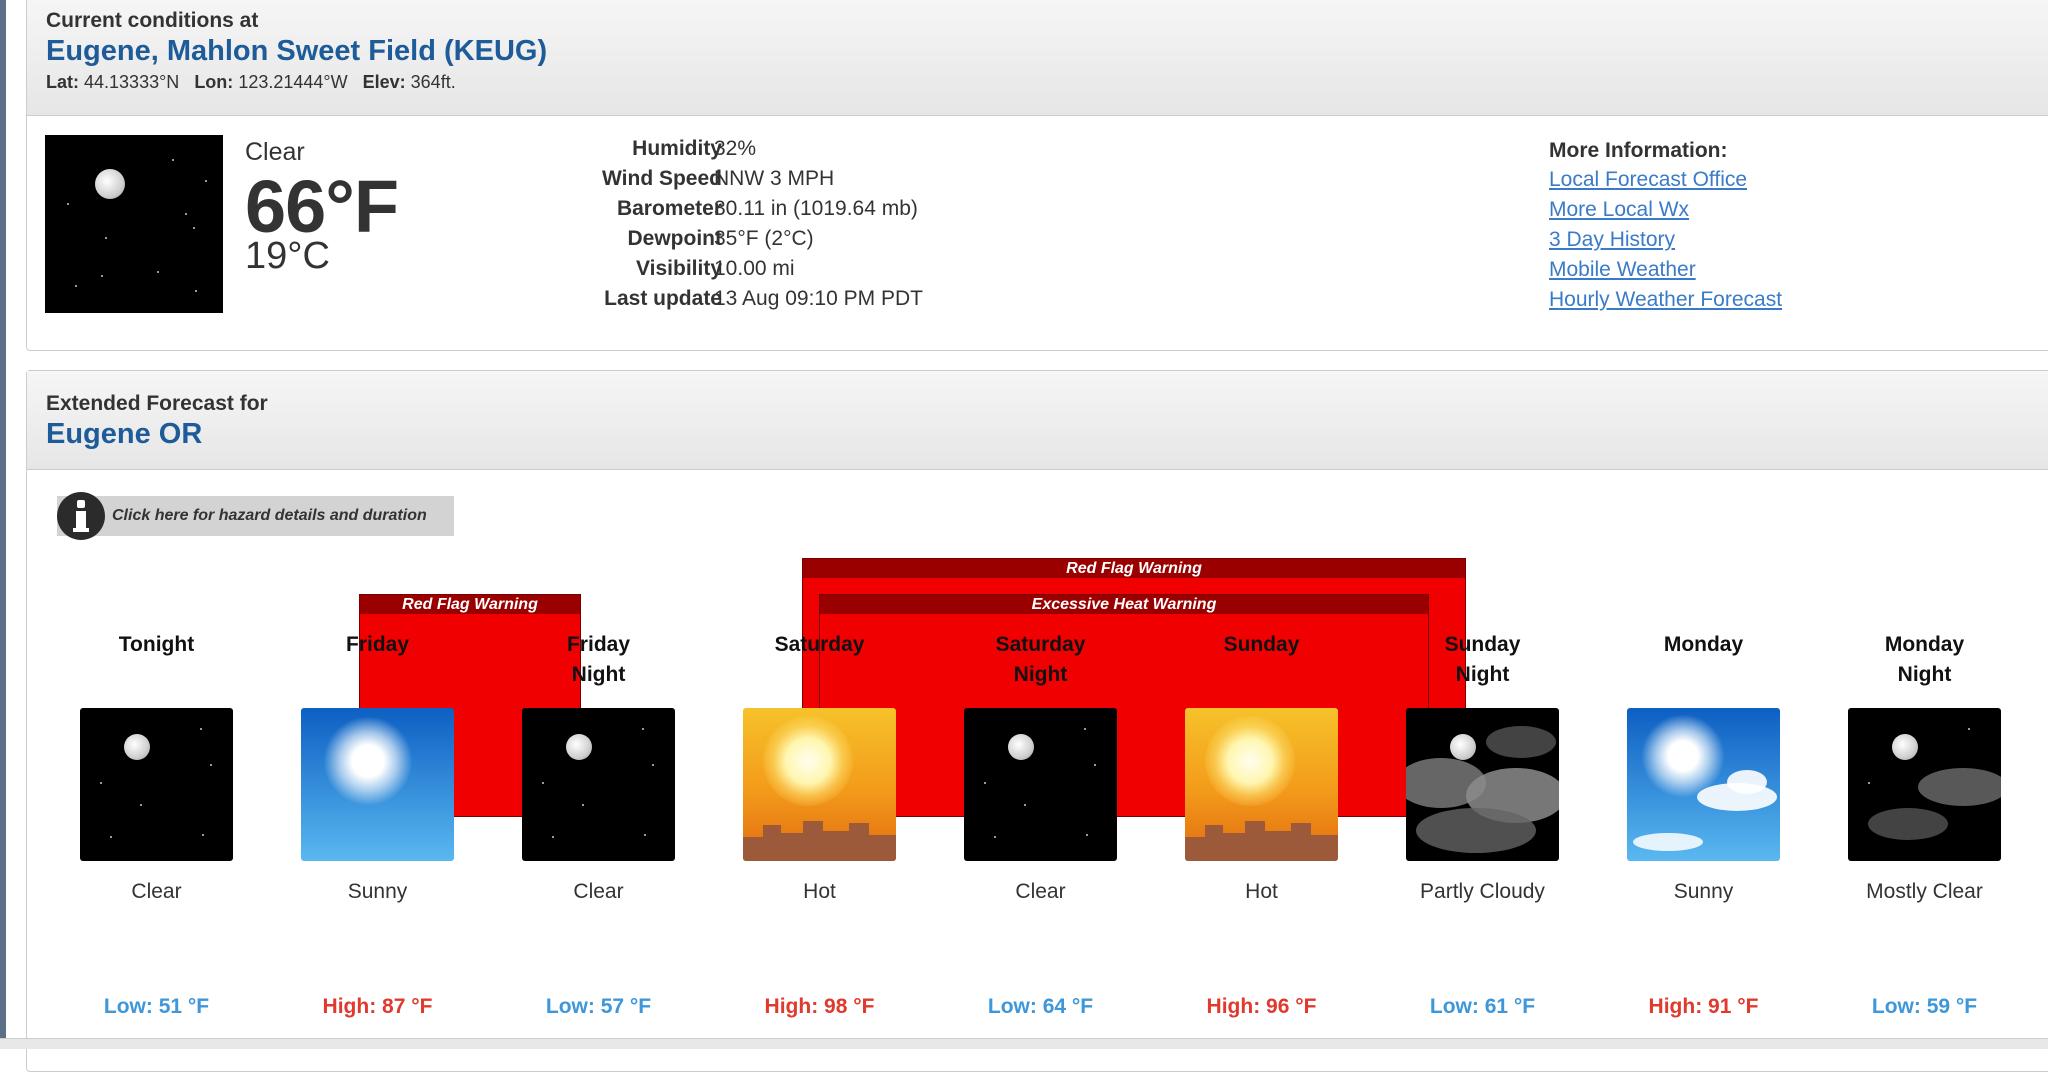  Describe the element at coordinates (377, 644) in the screenshot. I see `period-name: Friday` at that location.